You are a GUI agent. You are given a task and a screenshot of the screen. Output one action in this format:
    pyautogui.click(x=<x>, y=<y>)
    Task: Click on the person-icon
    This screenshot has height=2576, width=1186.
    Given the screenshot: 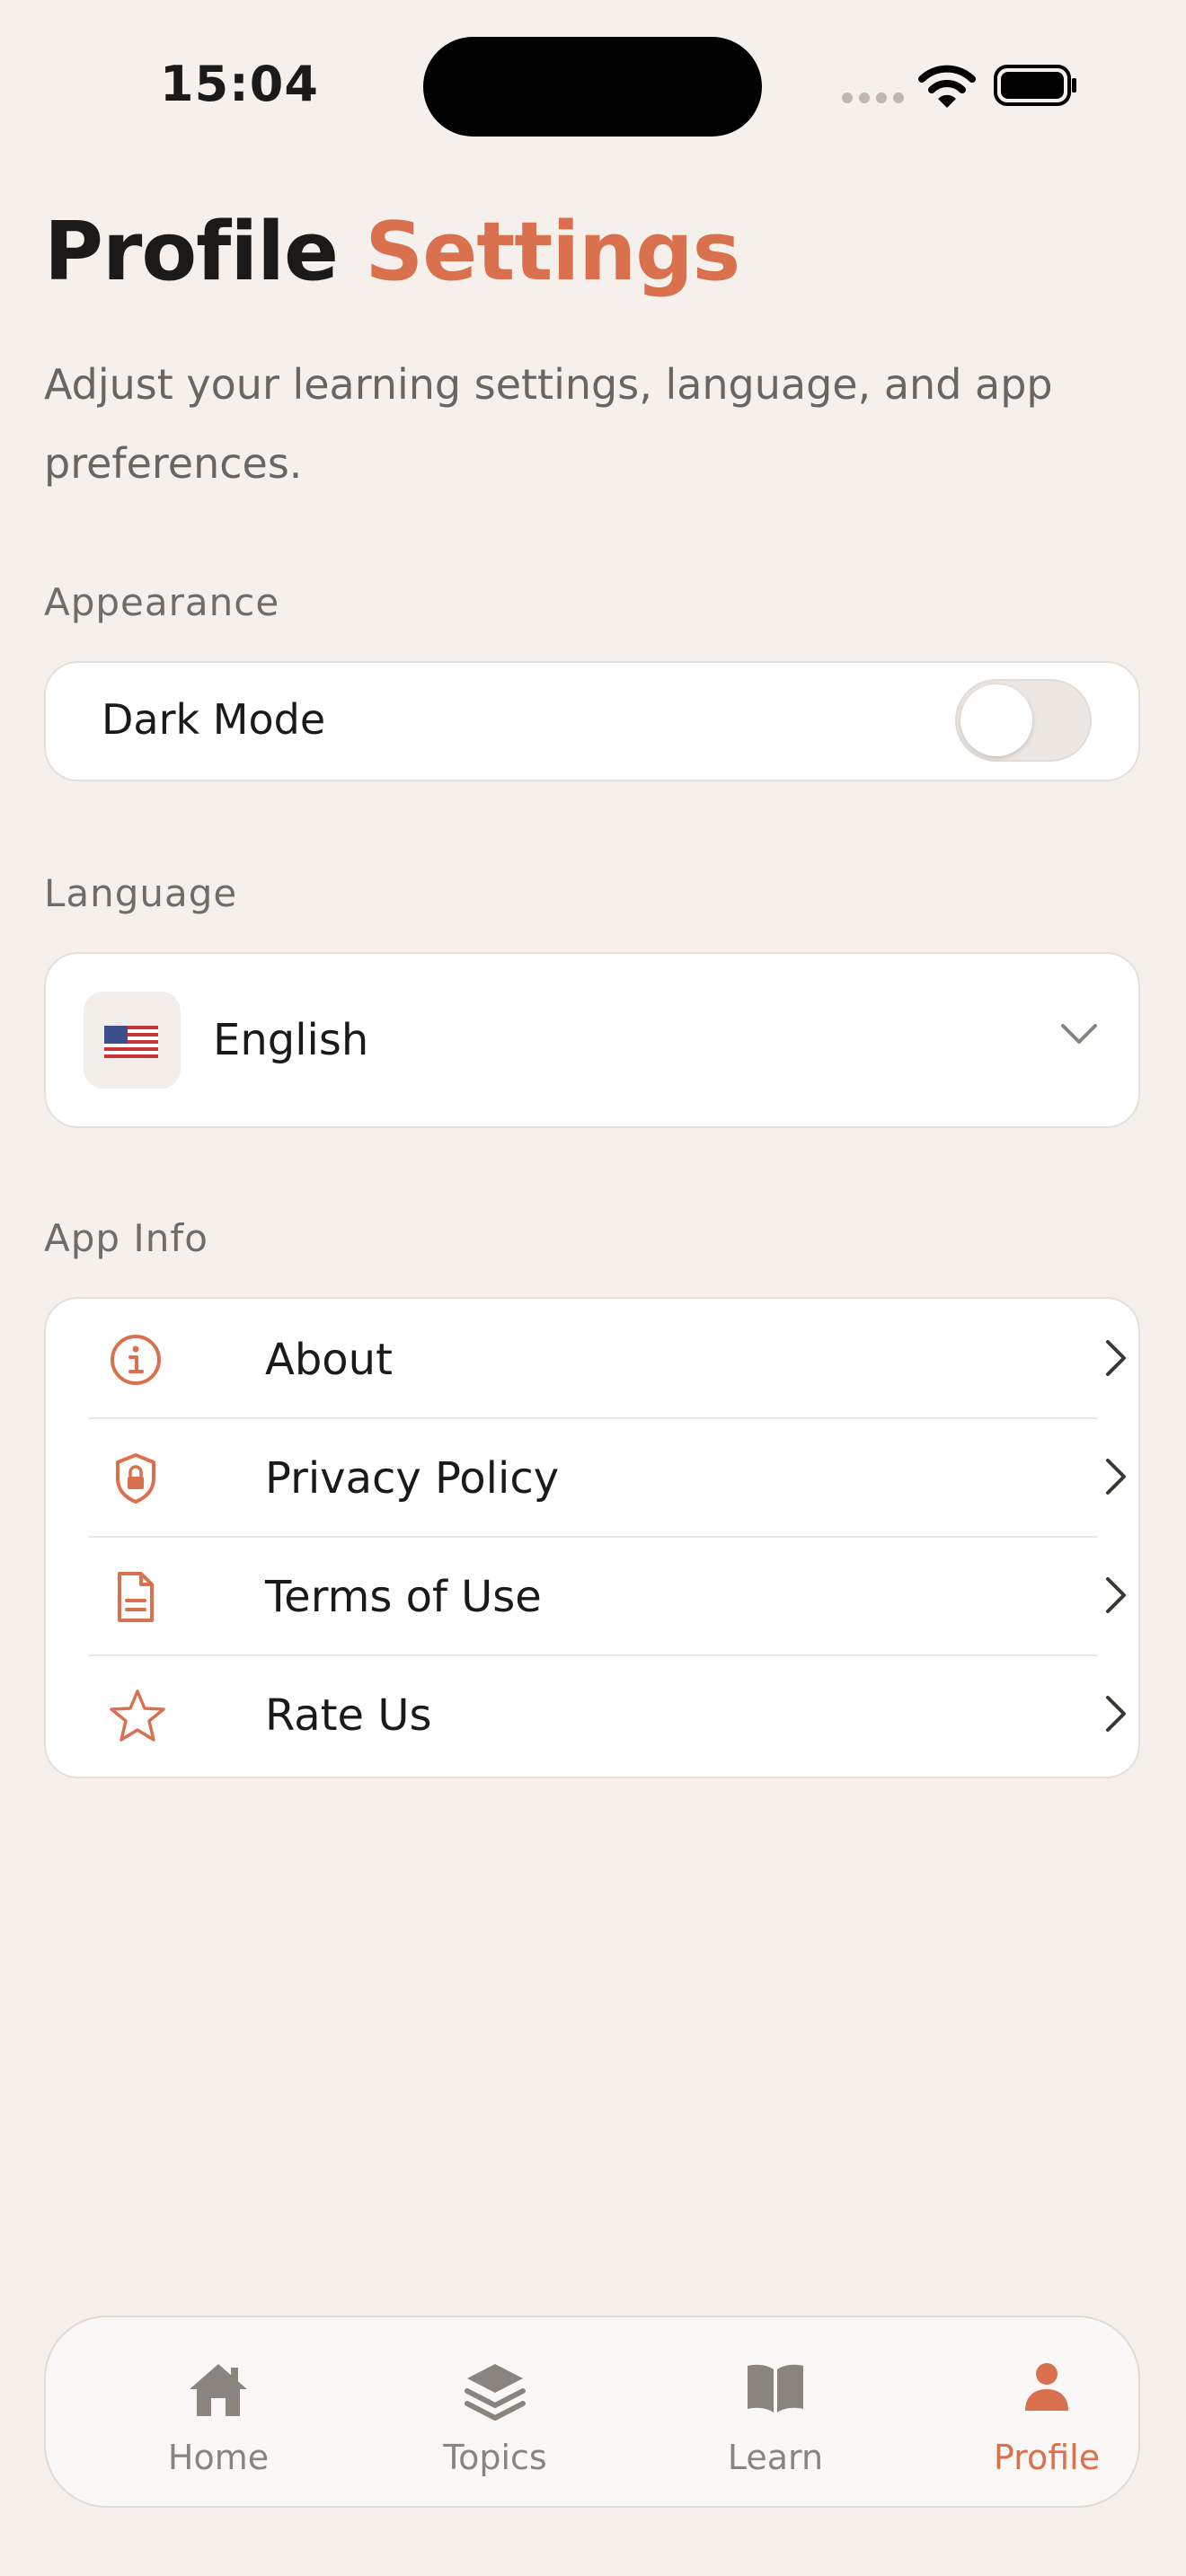 What is the action you would take?
    pyautogui.click(x=1046, y=2387)
    